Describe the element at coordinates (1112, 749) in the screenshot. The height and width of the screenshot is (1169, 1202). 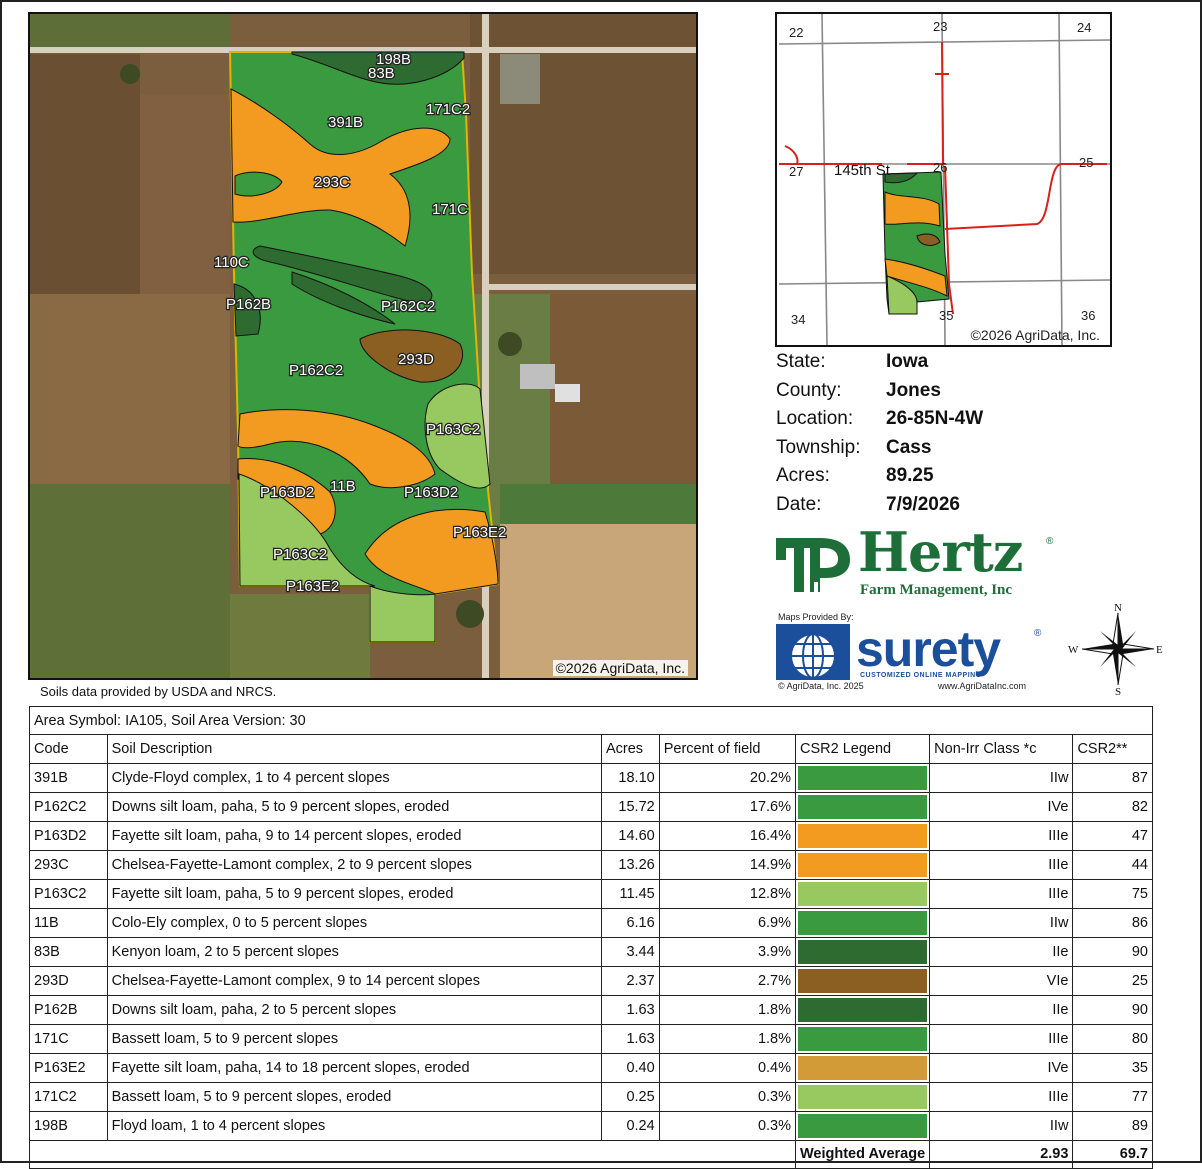
I see `header-csr2: CSR2**` at that location.